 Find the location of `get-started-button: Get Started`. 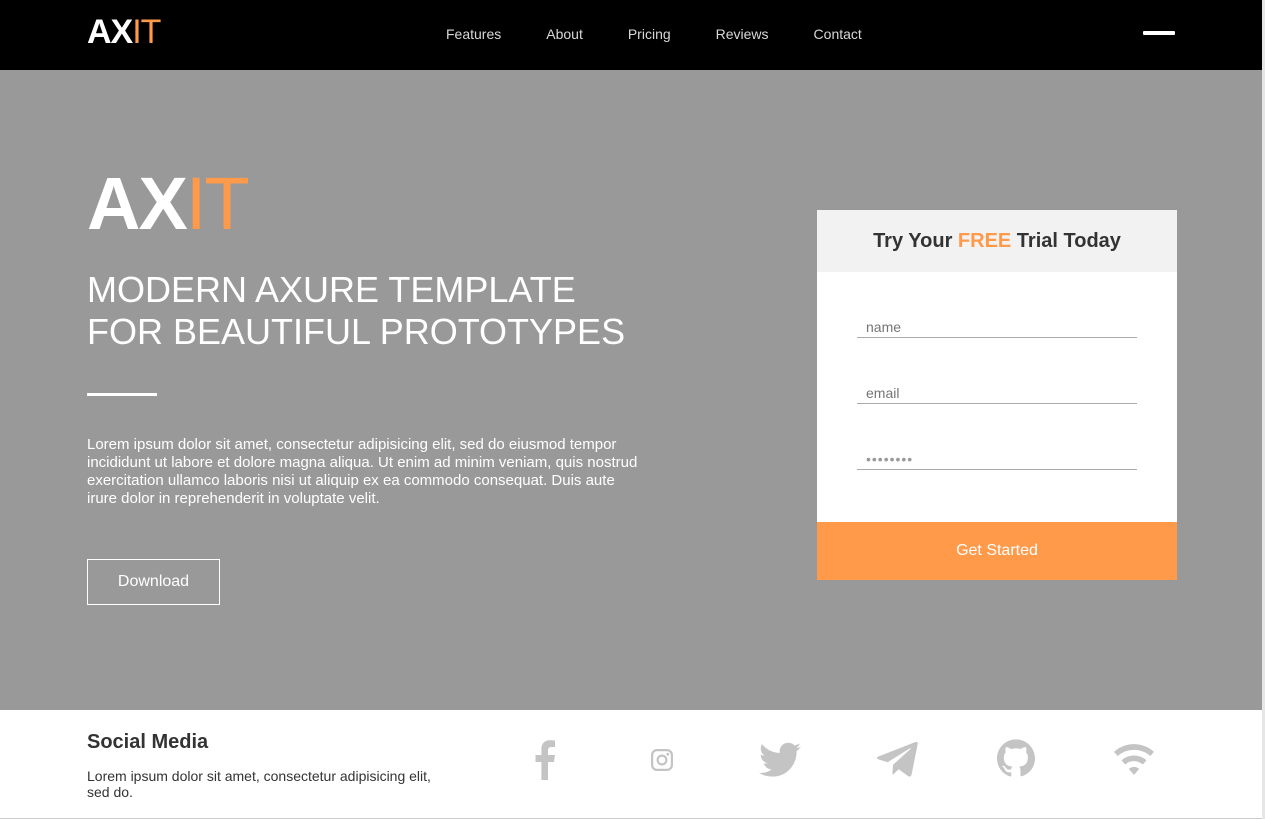

get-started-button: Get Started is located at coordinates (997, 551).